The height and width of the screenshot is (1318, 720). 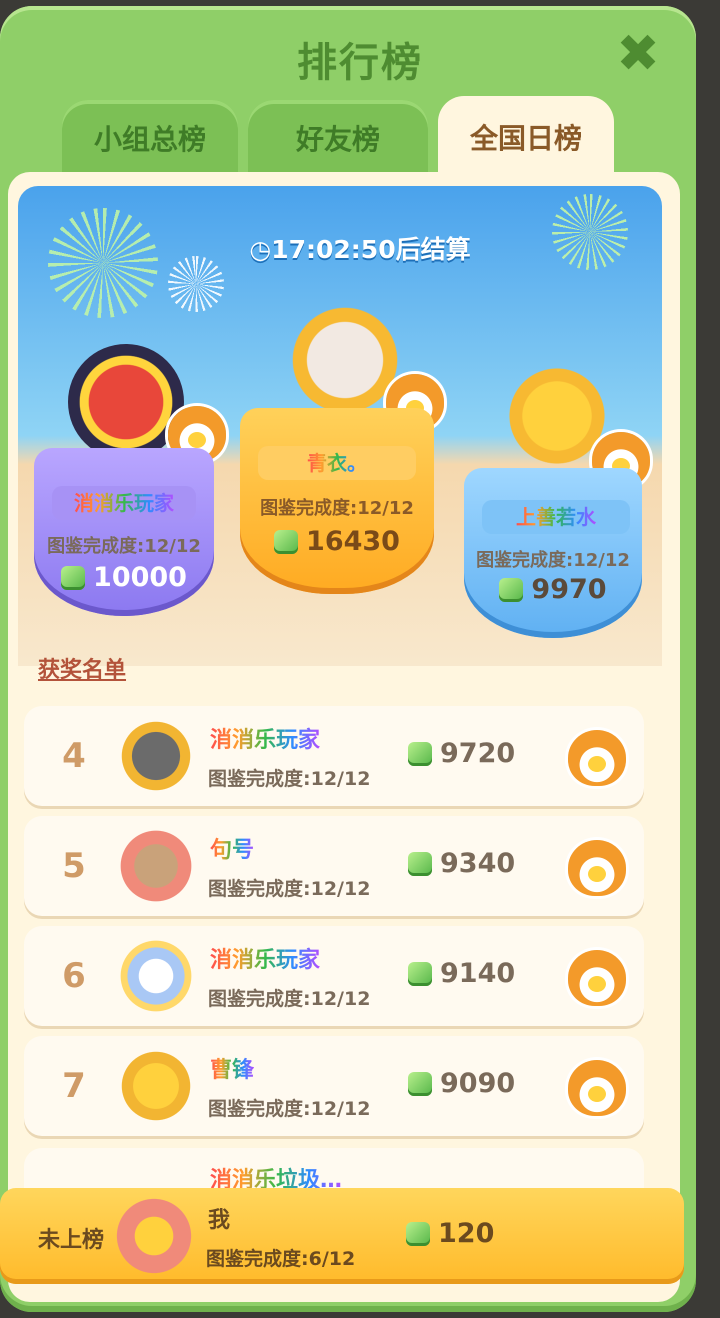 What do you see at coordinates (478, 753) in the screenshot?
I see `player-score: 9720` at bounding box center [478, 753].